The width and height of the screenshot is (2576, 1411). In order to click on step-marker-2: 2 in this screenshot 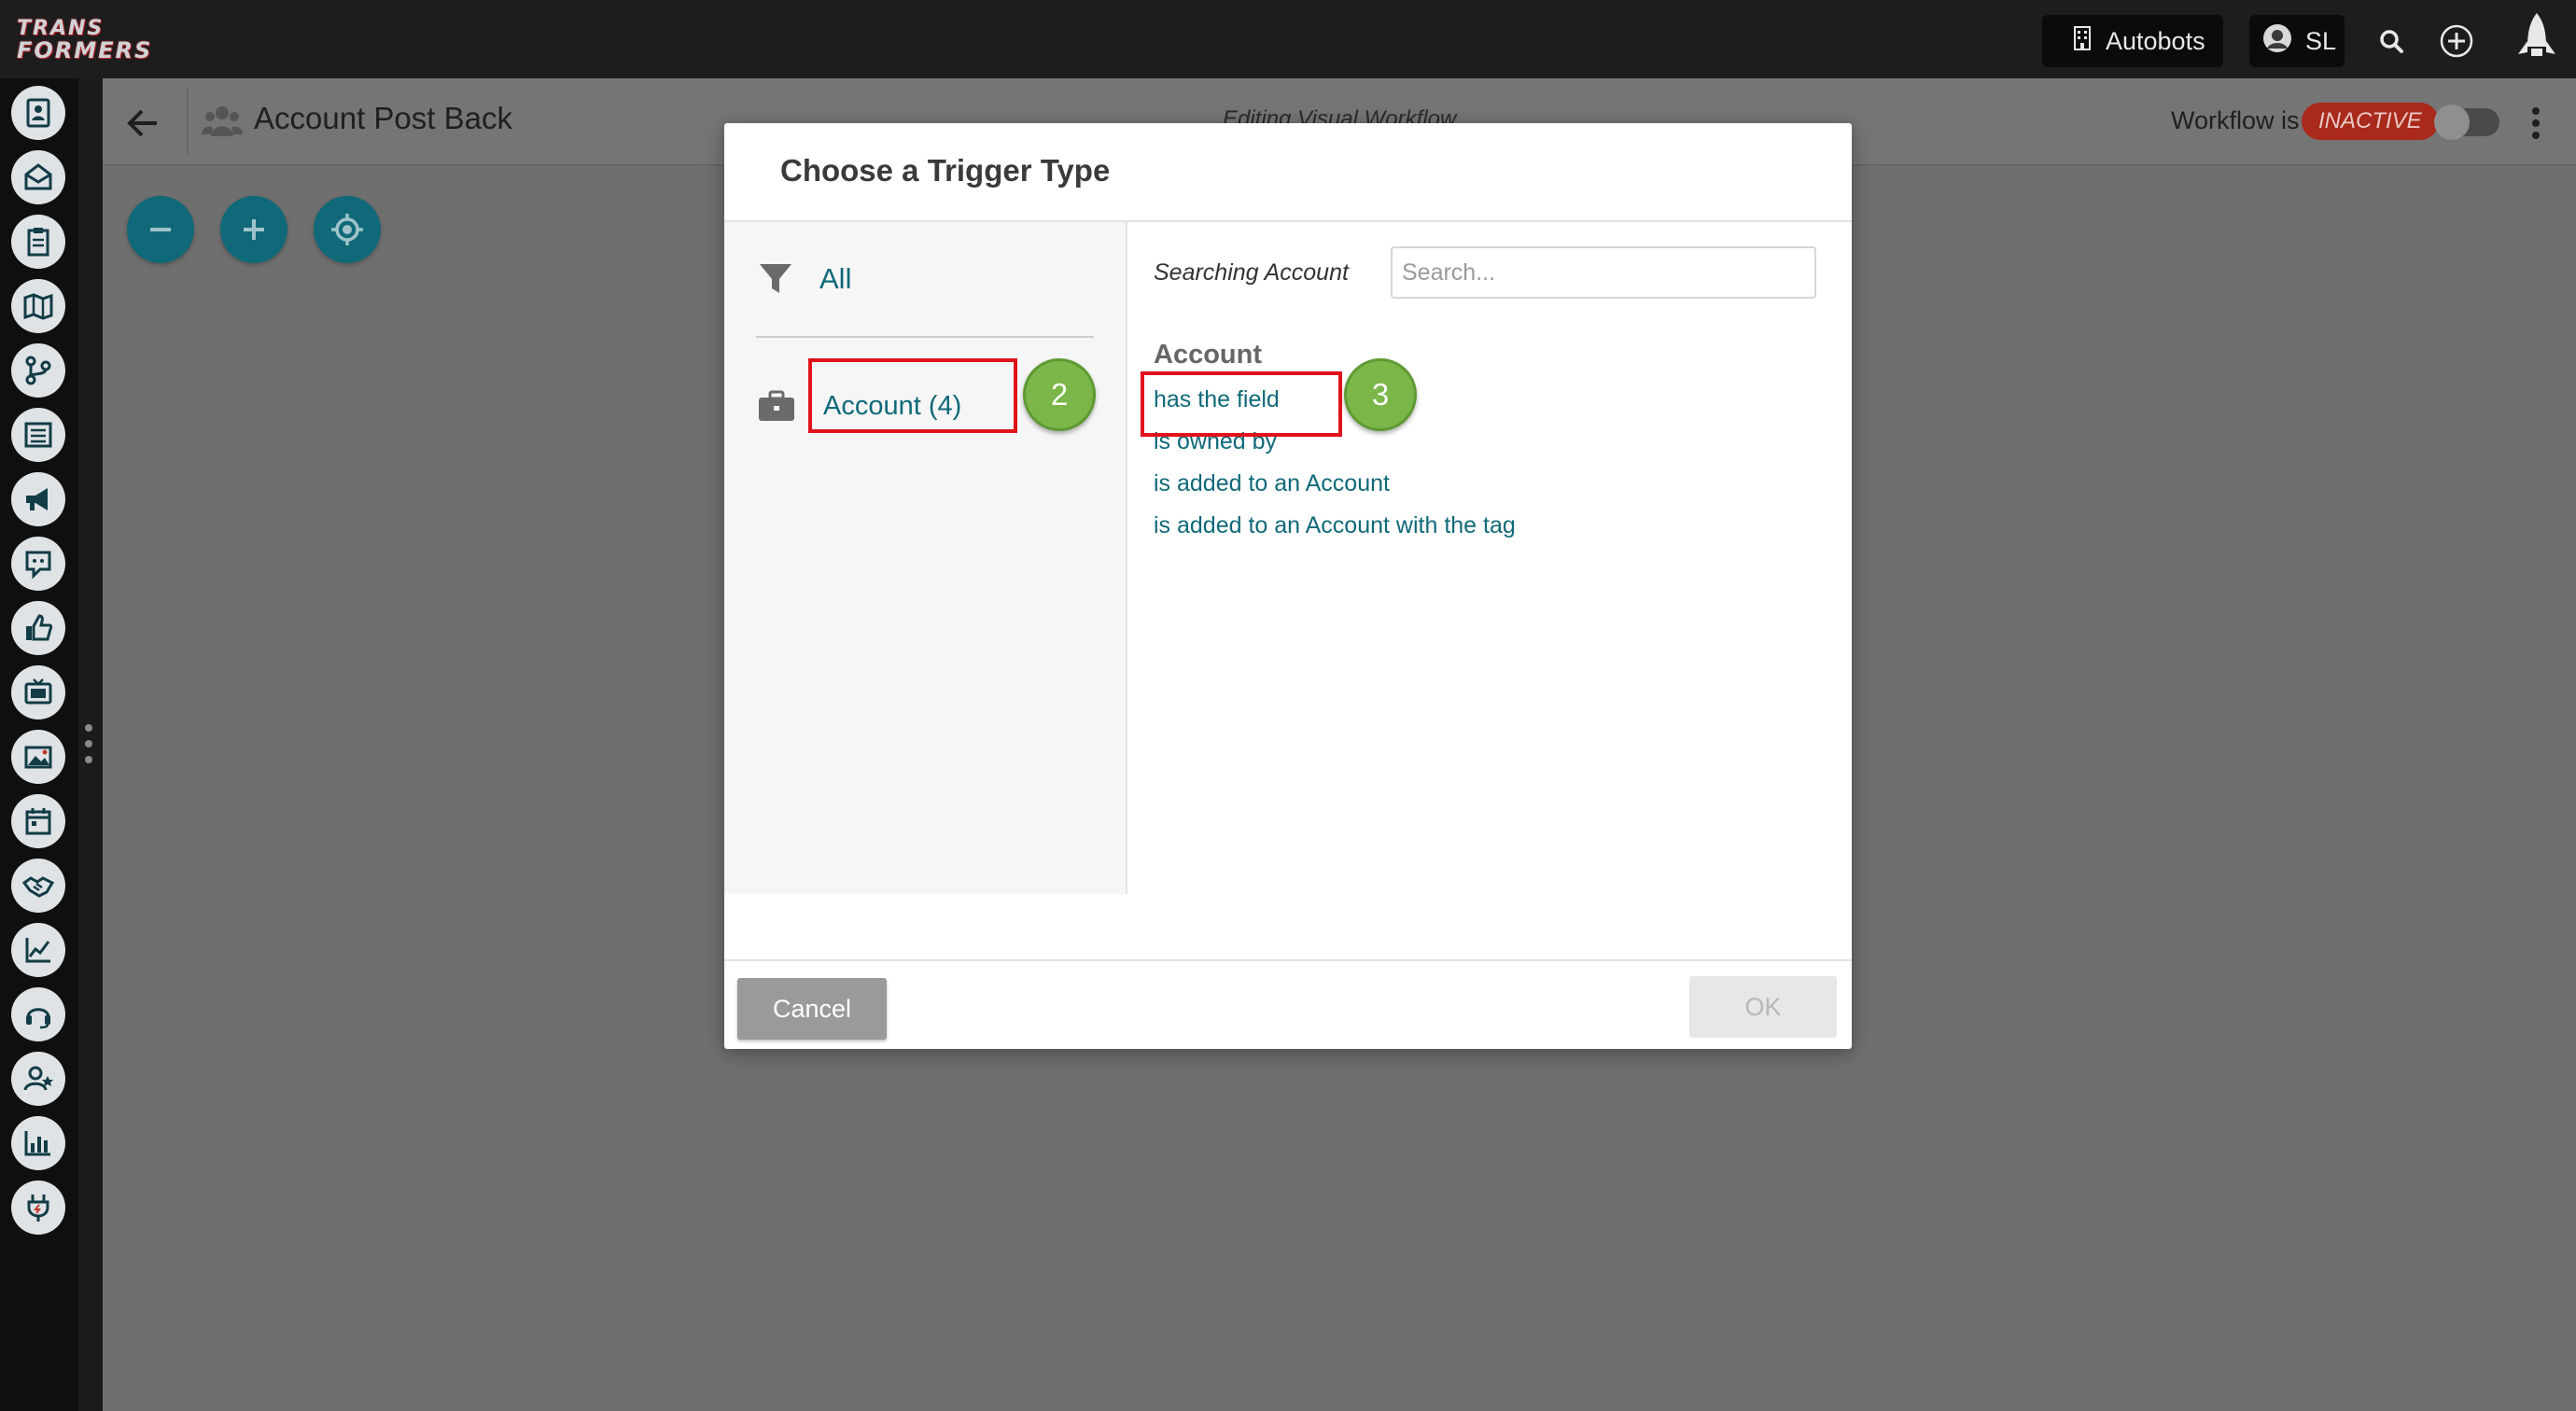, I will do `click(1059, 394)`.